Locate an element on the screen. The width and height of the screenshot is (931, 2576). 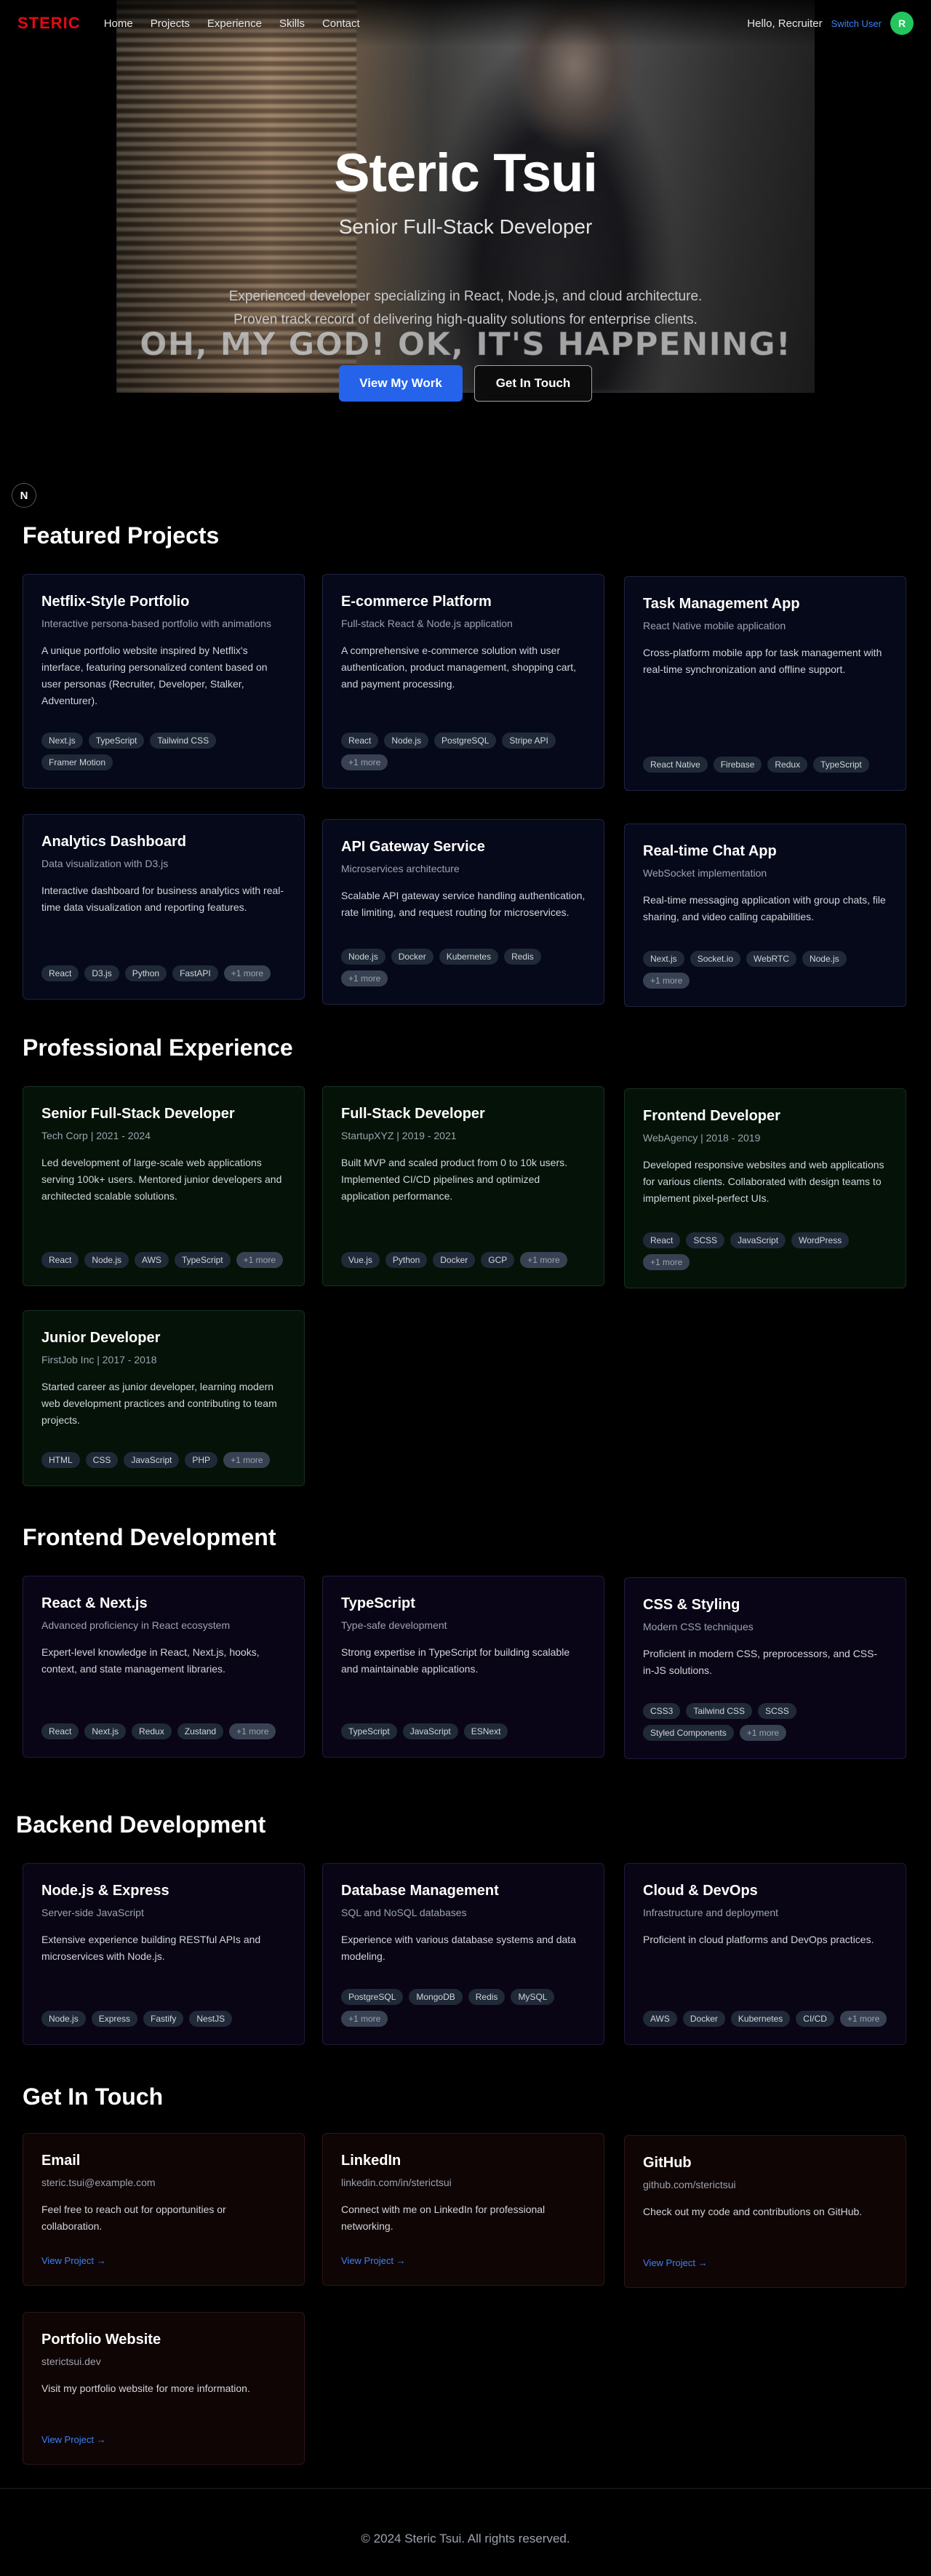
get-in-touch-button: Get In Touch is located at coordinates (533, 383).